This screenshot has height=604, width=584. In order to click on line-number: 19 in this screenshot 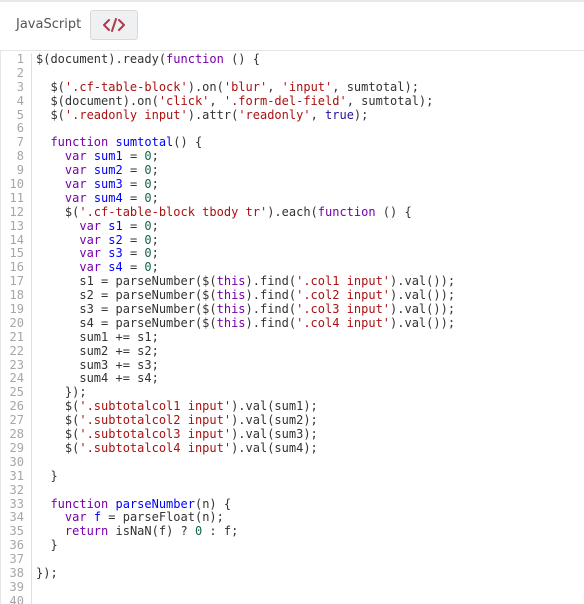, I will do `click(19, 309)`.